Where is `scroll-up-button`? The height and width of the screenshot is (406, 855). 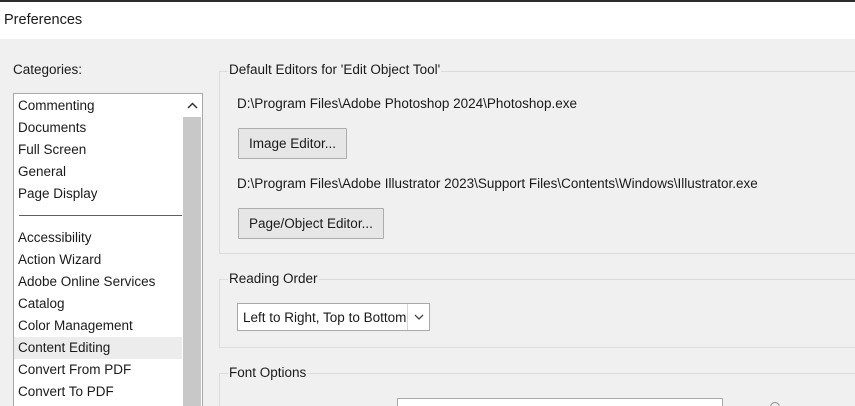 scroll-up-button is located at coordinates (192, 105).